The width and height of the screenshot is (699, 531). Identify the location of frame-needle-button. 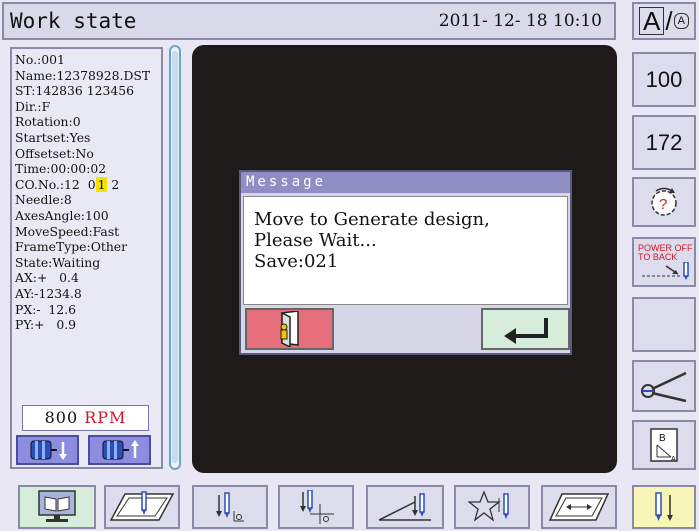
(142, 507).